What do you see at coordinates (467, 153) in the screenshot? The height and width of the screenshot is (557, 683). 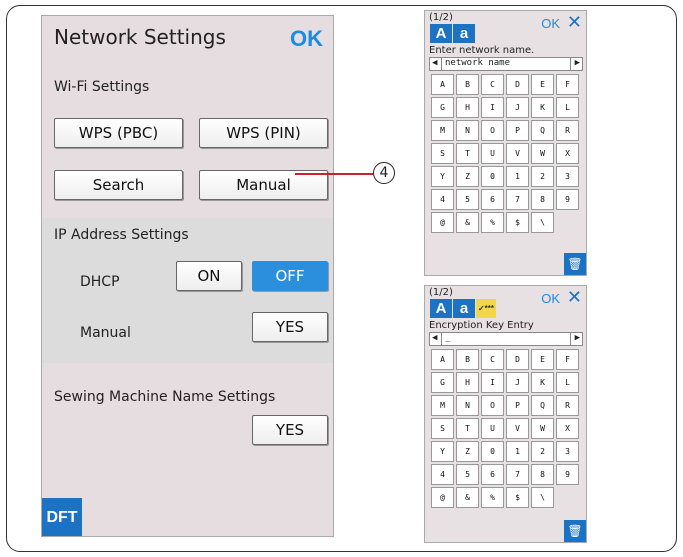 I see `key-button: T` at bounding box center [467, 153].